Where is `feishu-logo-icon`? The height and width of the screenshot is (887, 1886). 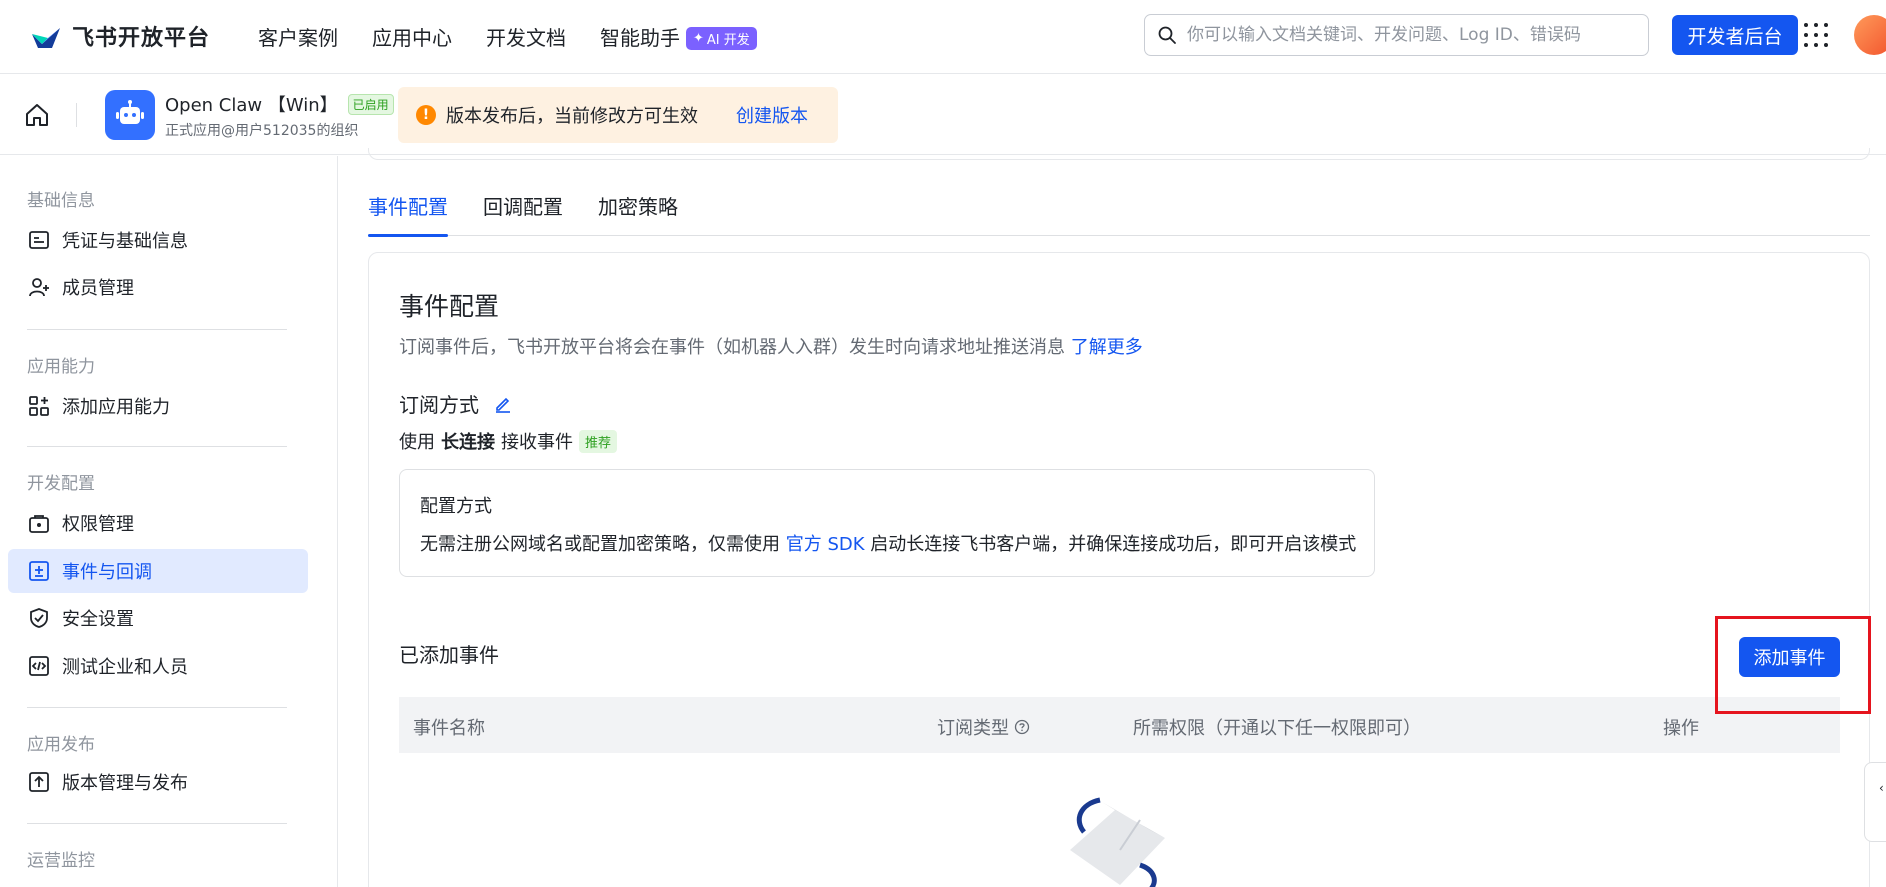
feishu-logo-icon is located at coordinates (46, 38).